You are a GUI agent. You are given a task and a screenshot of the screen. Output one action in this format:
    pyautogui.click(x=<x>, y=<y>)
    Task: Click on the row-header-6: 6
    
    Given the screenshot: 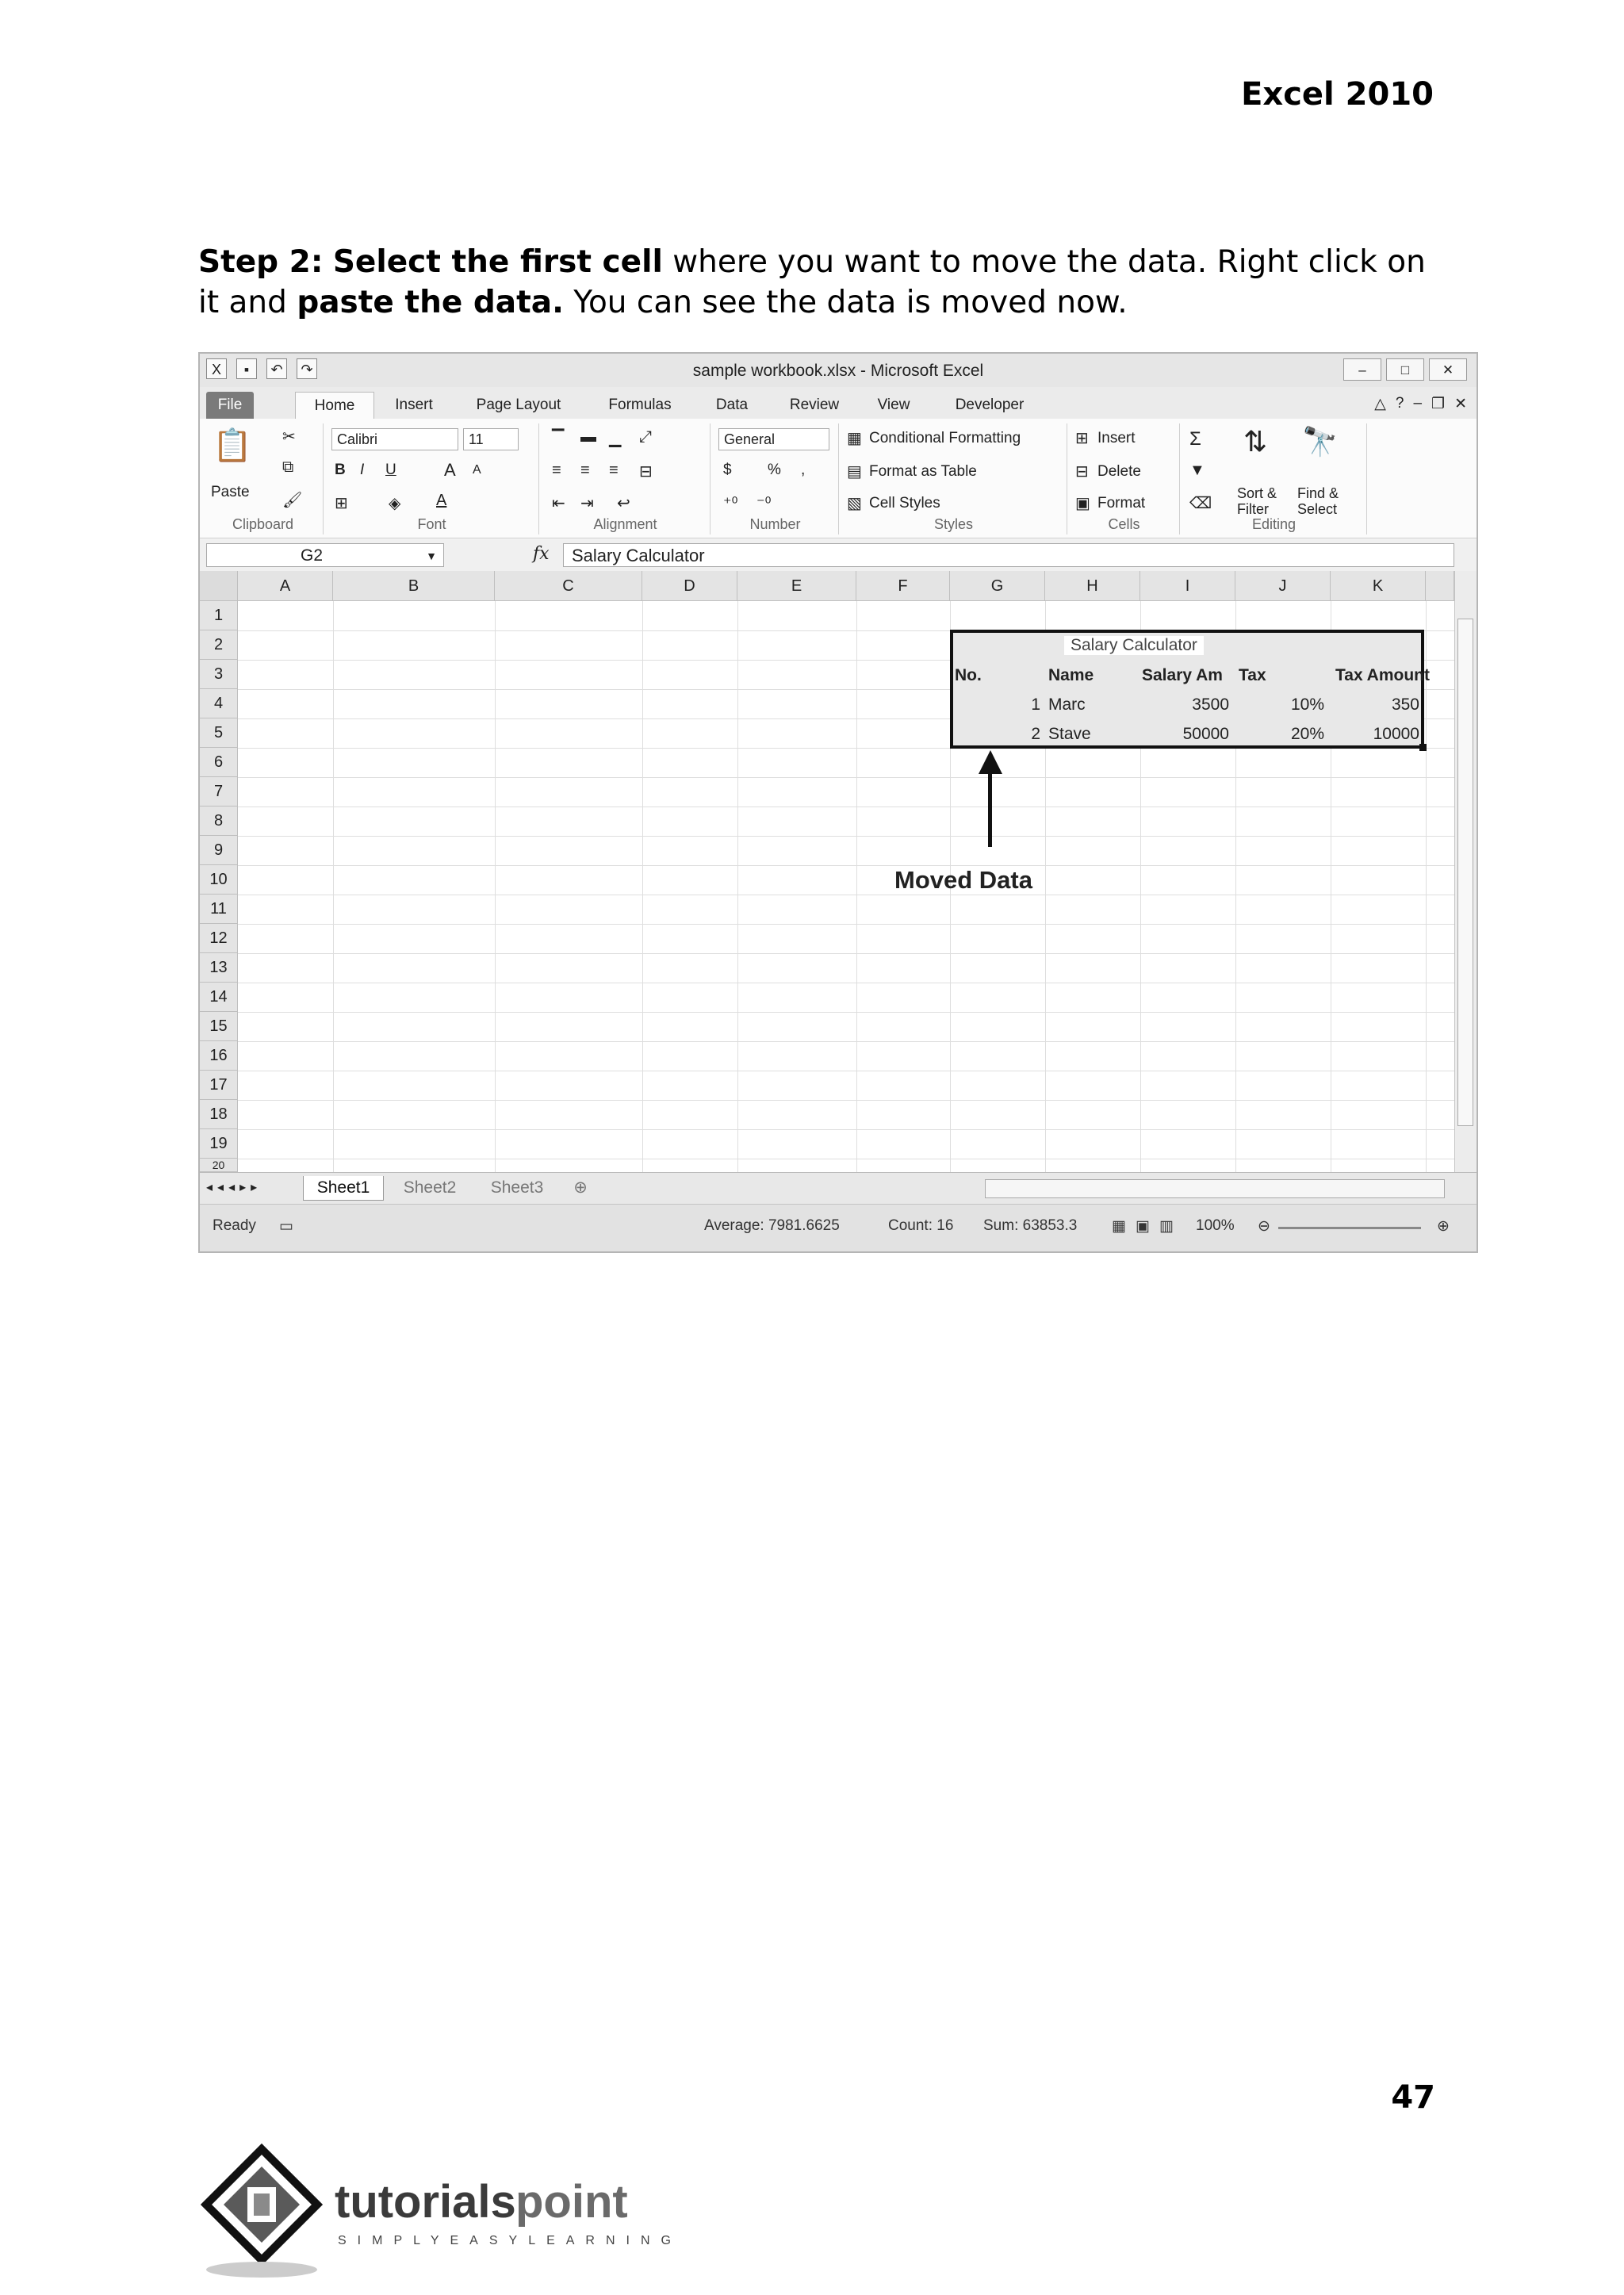 What is the action you would take?
    pyautogui.click(x=219, y=762)
    